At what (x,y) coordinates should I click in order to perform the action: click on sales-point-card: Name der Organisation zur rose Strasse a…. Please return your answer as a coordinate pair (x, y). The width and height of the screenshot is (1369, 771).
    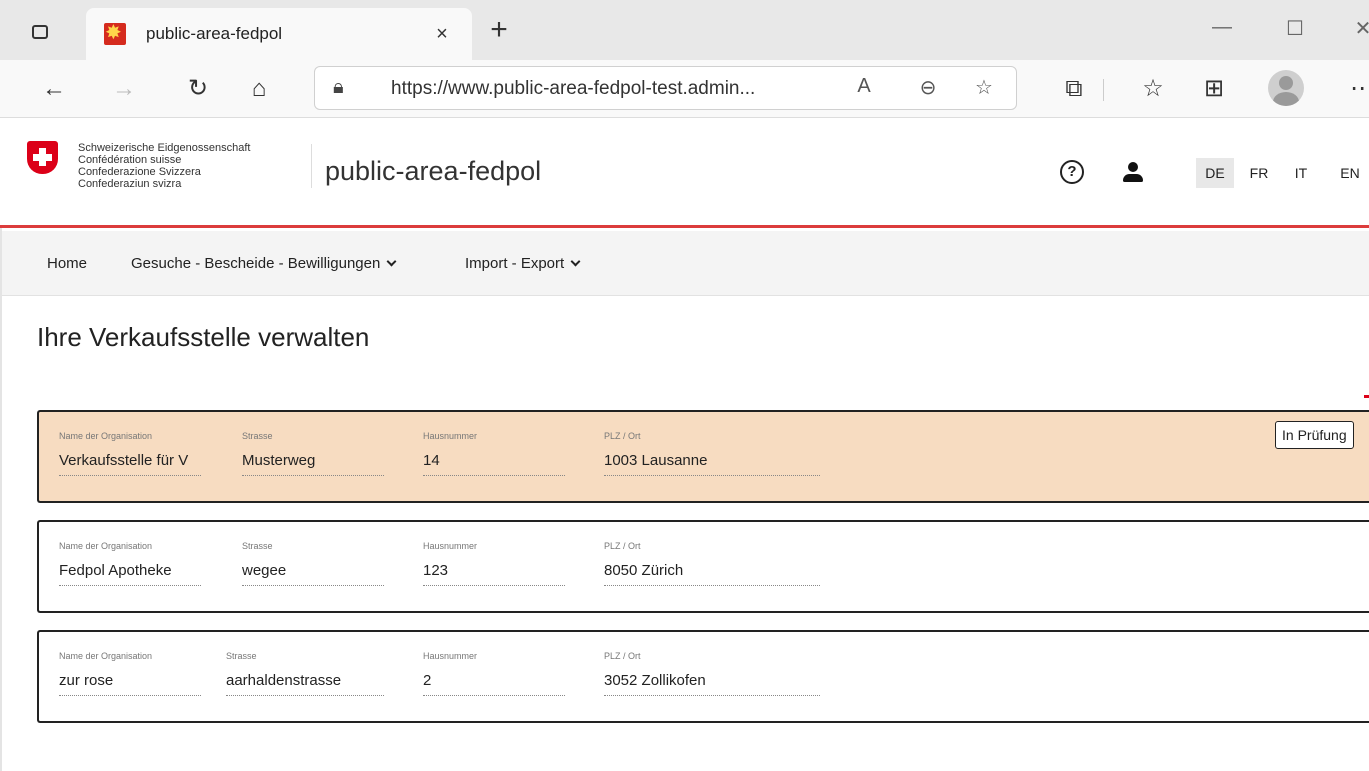
    Looking at the image, I should click on (703, 676).